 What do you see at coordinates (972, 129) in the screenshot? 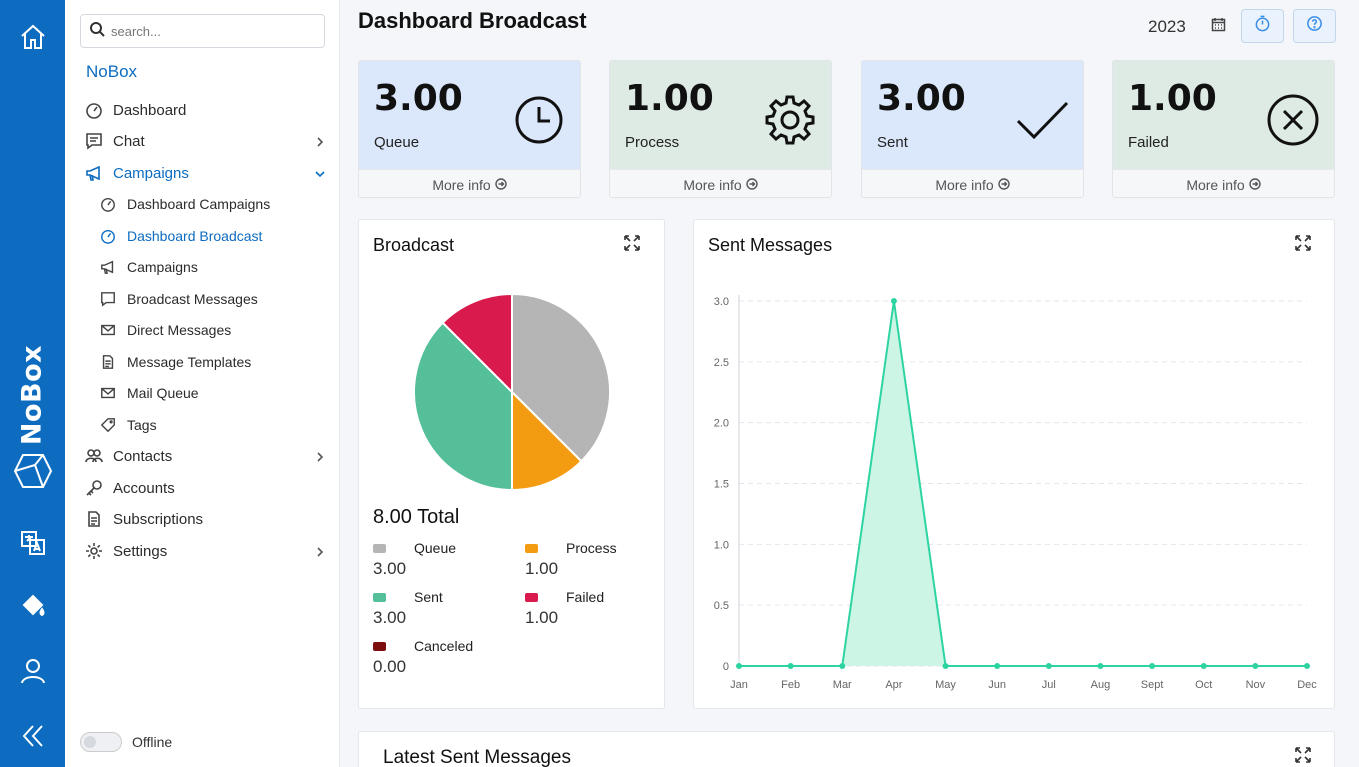
I see `stat-card-sent: 3.00 Sent More info` at bounding box center [972, 129].